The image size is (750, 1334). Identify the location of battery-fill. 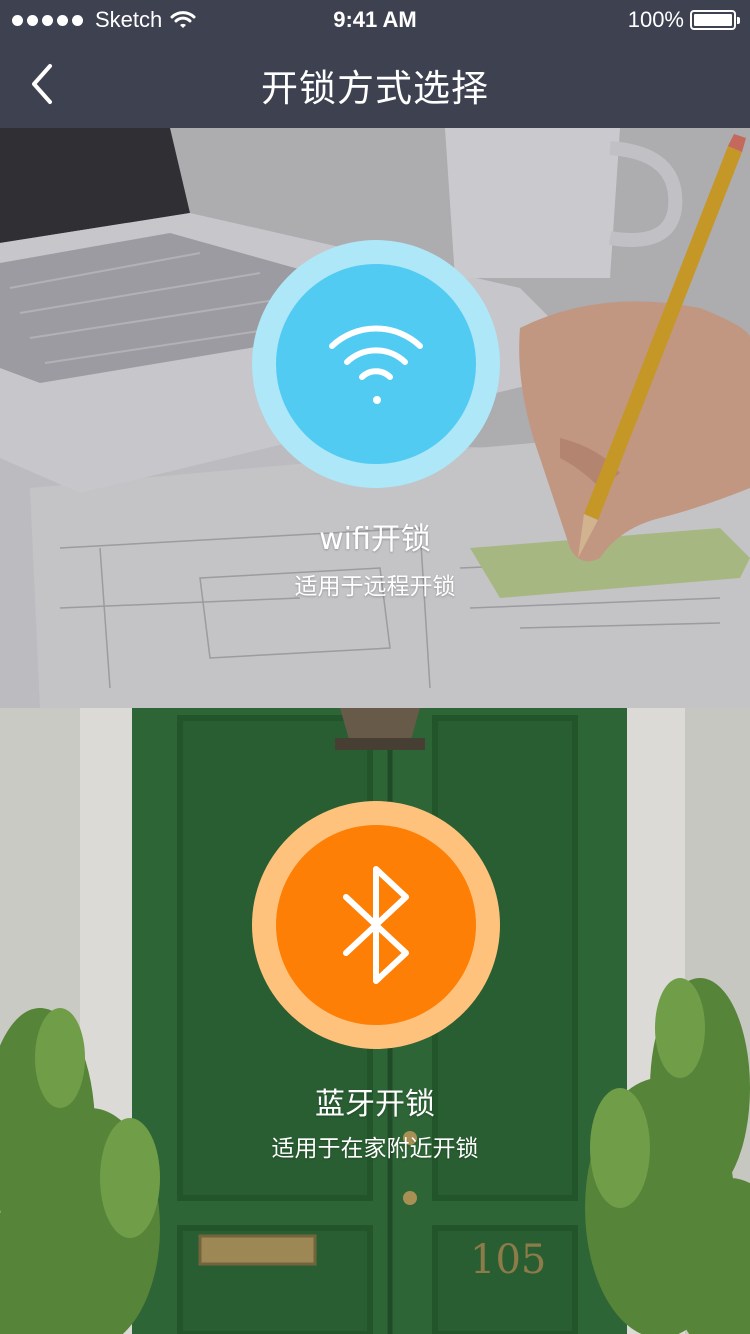
(713, 20).